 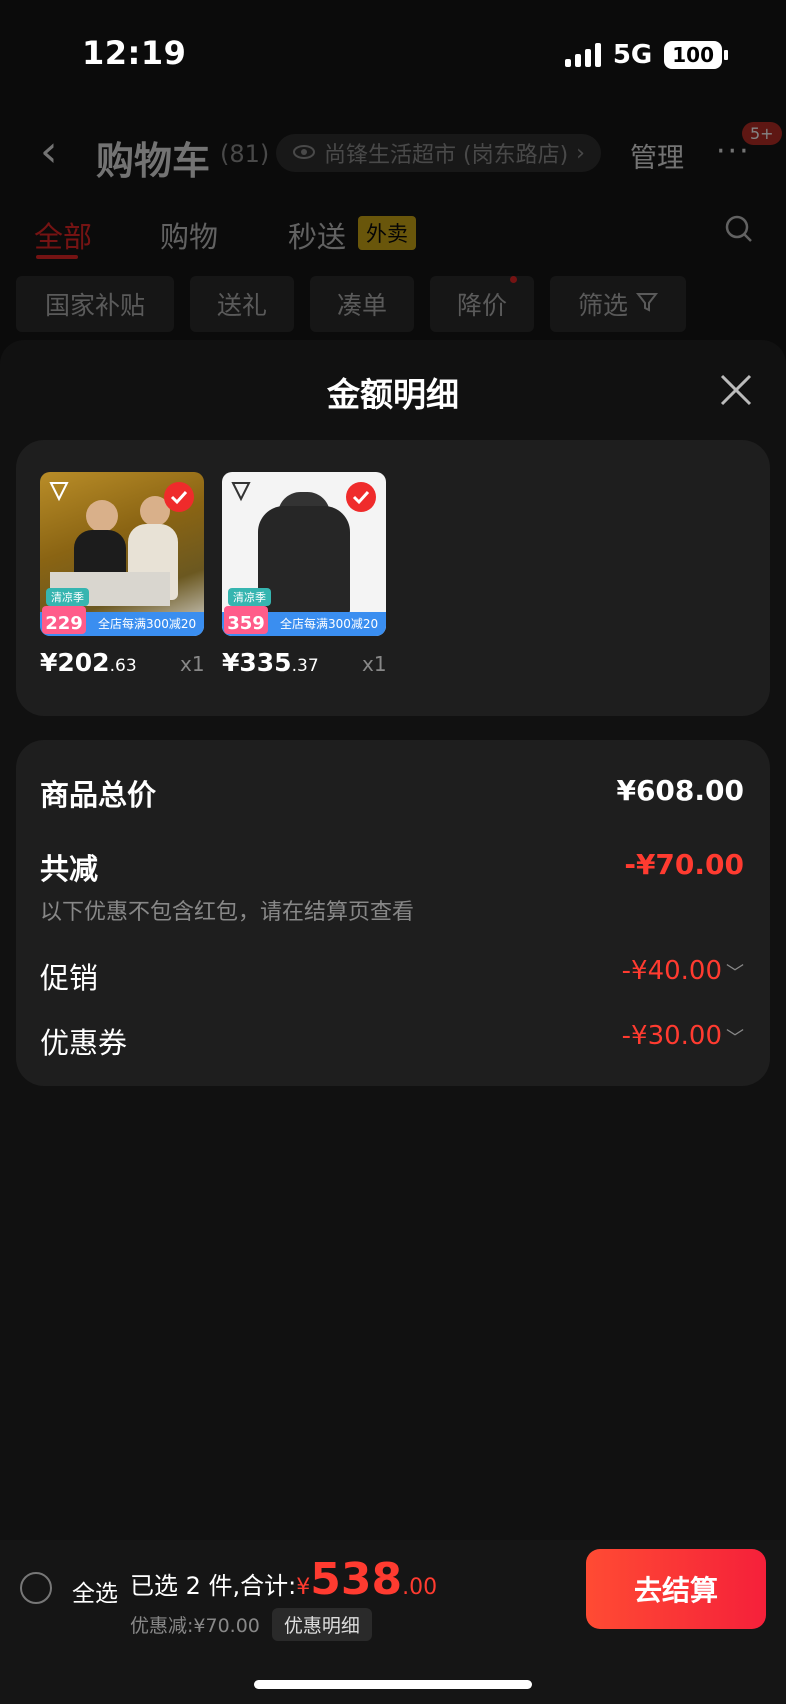 What do you see at coordinates (304, 561) in the screenshot?
I see `jacket-body` at bounding box center [304, 561].